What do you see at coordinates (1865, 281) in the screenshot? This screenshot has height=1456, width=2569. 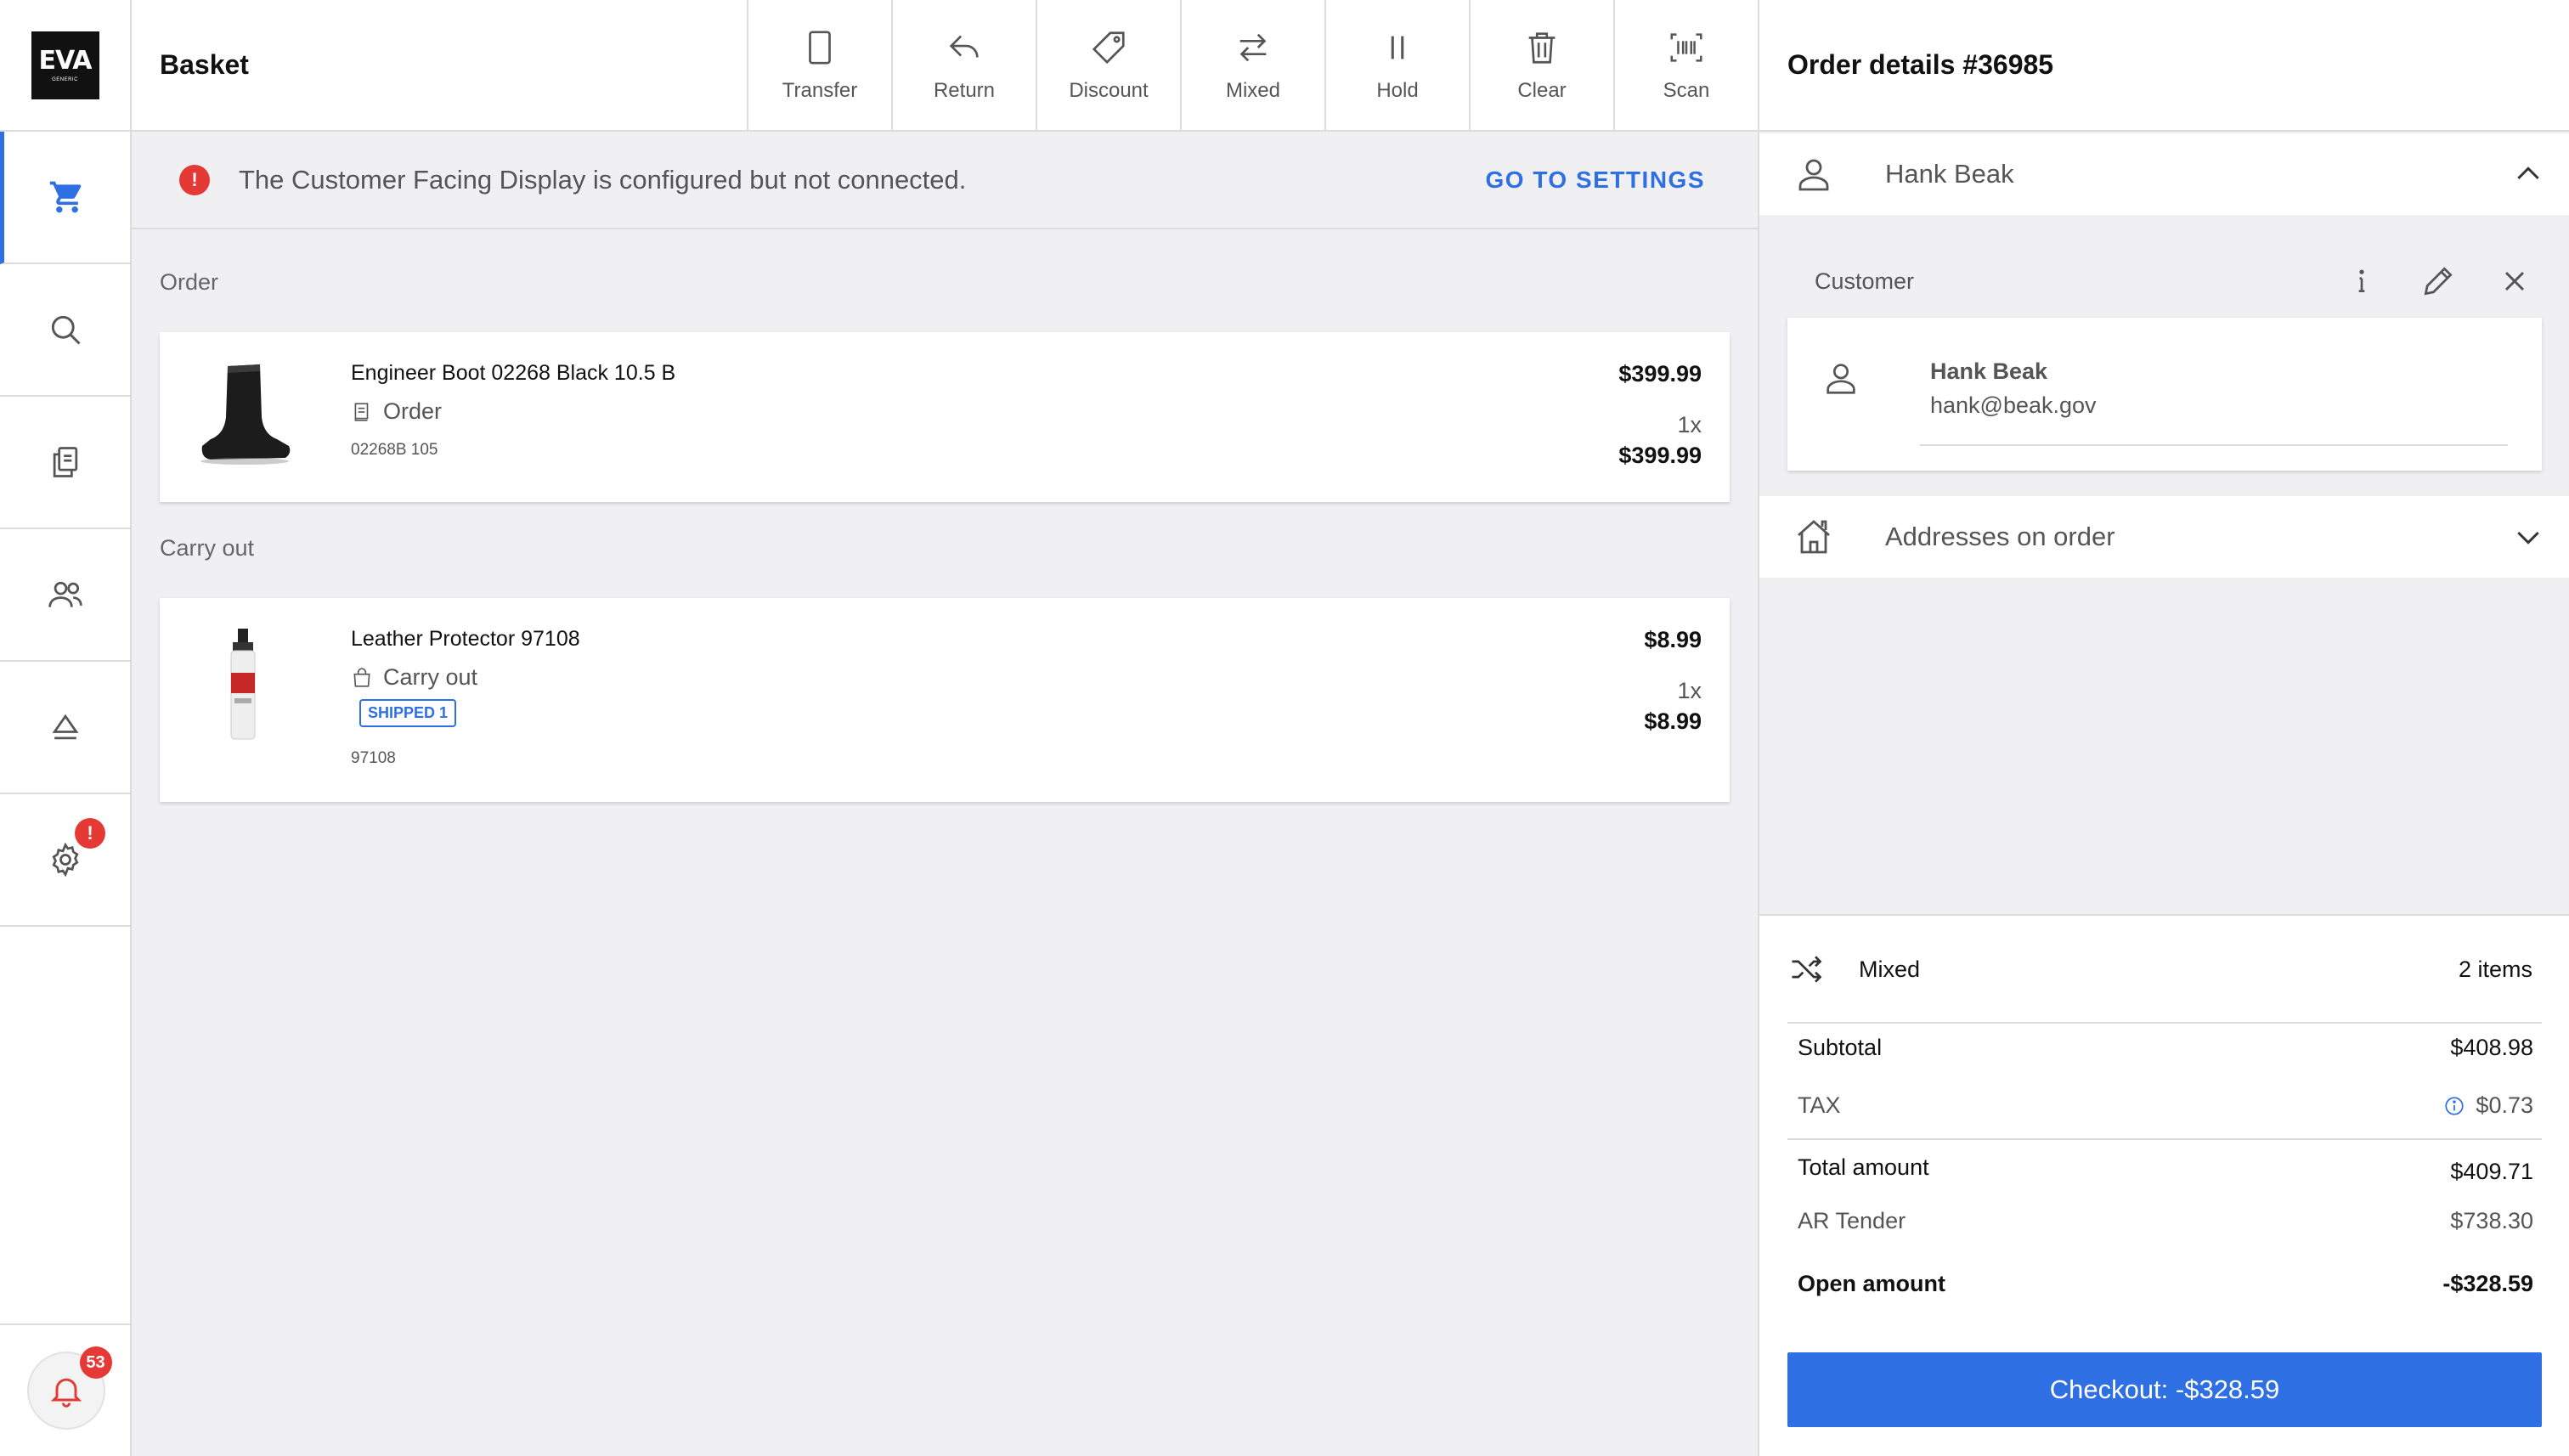 I see `customer-section-label: Customer` at bounding box center [1865, 281].